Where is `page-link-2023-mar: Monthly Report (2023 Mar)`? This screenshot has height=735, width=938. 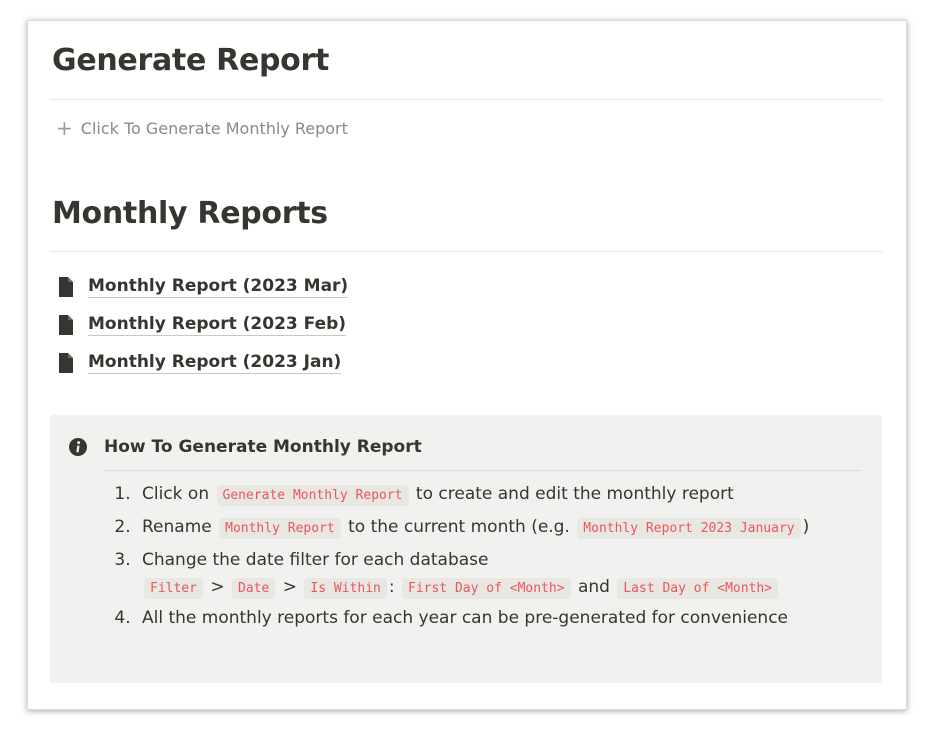
page-link-2023-mar: Monthly Report (2023 Mar) is located at coordinates (203, 287).